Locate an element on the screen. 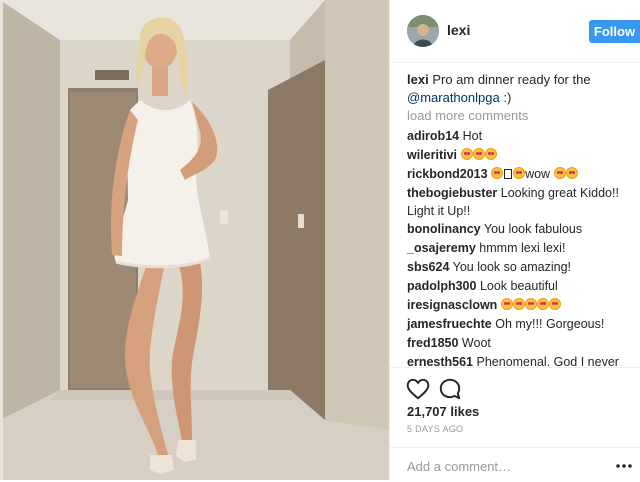 The image size is (640, 482). avatar is located at coordinates (423, 31).